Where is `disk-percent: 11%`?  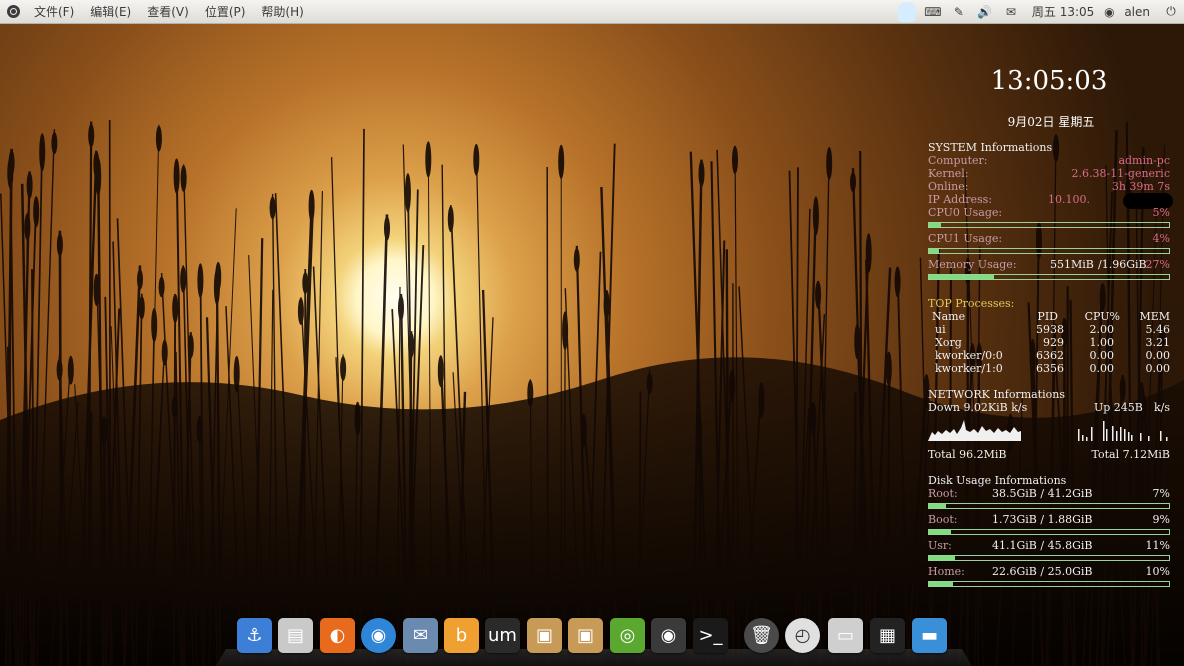
disk-percent: 11% is located at coordinates (1157, 545).